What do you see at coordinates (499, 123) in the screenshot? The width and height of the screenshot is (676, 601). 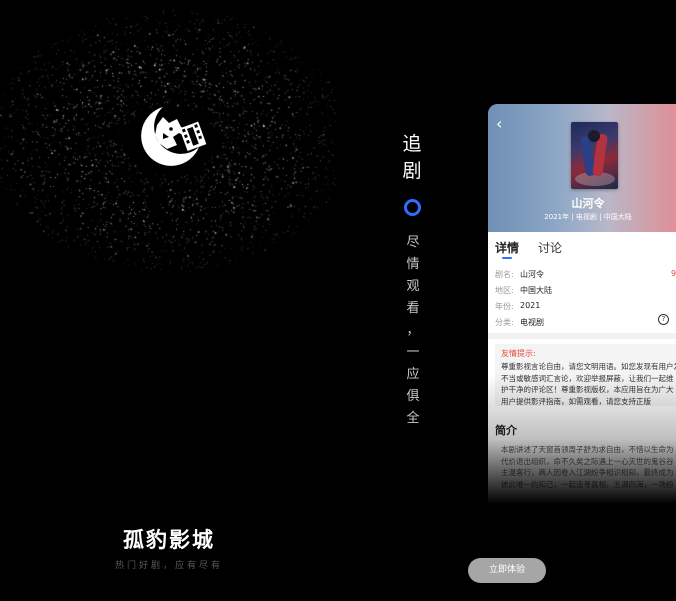 I see `back-arrow-icon: ‹` at bounding box center [499, 123].